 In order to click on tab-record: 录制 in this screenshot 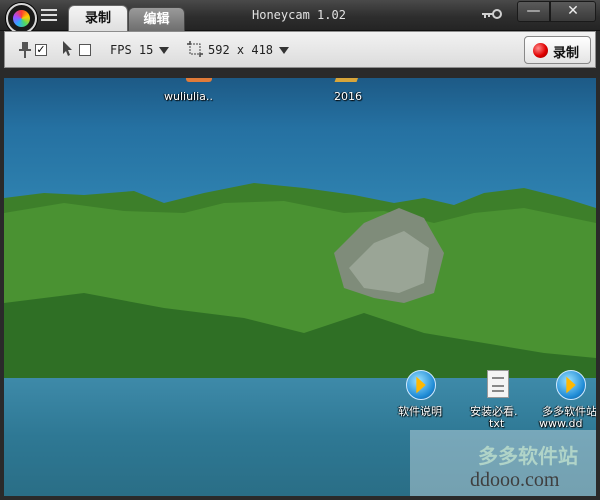, I will do `click(98, 18)`.